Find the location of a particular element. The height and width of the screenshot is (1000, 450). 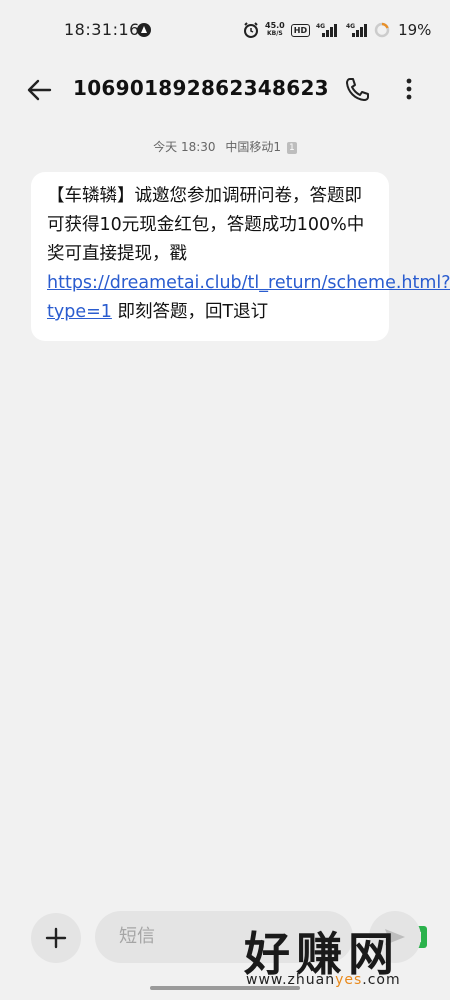

message-timestamp: 今天 18:30 is located at coordinates (184, 147).